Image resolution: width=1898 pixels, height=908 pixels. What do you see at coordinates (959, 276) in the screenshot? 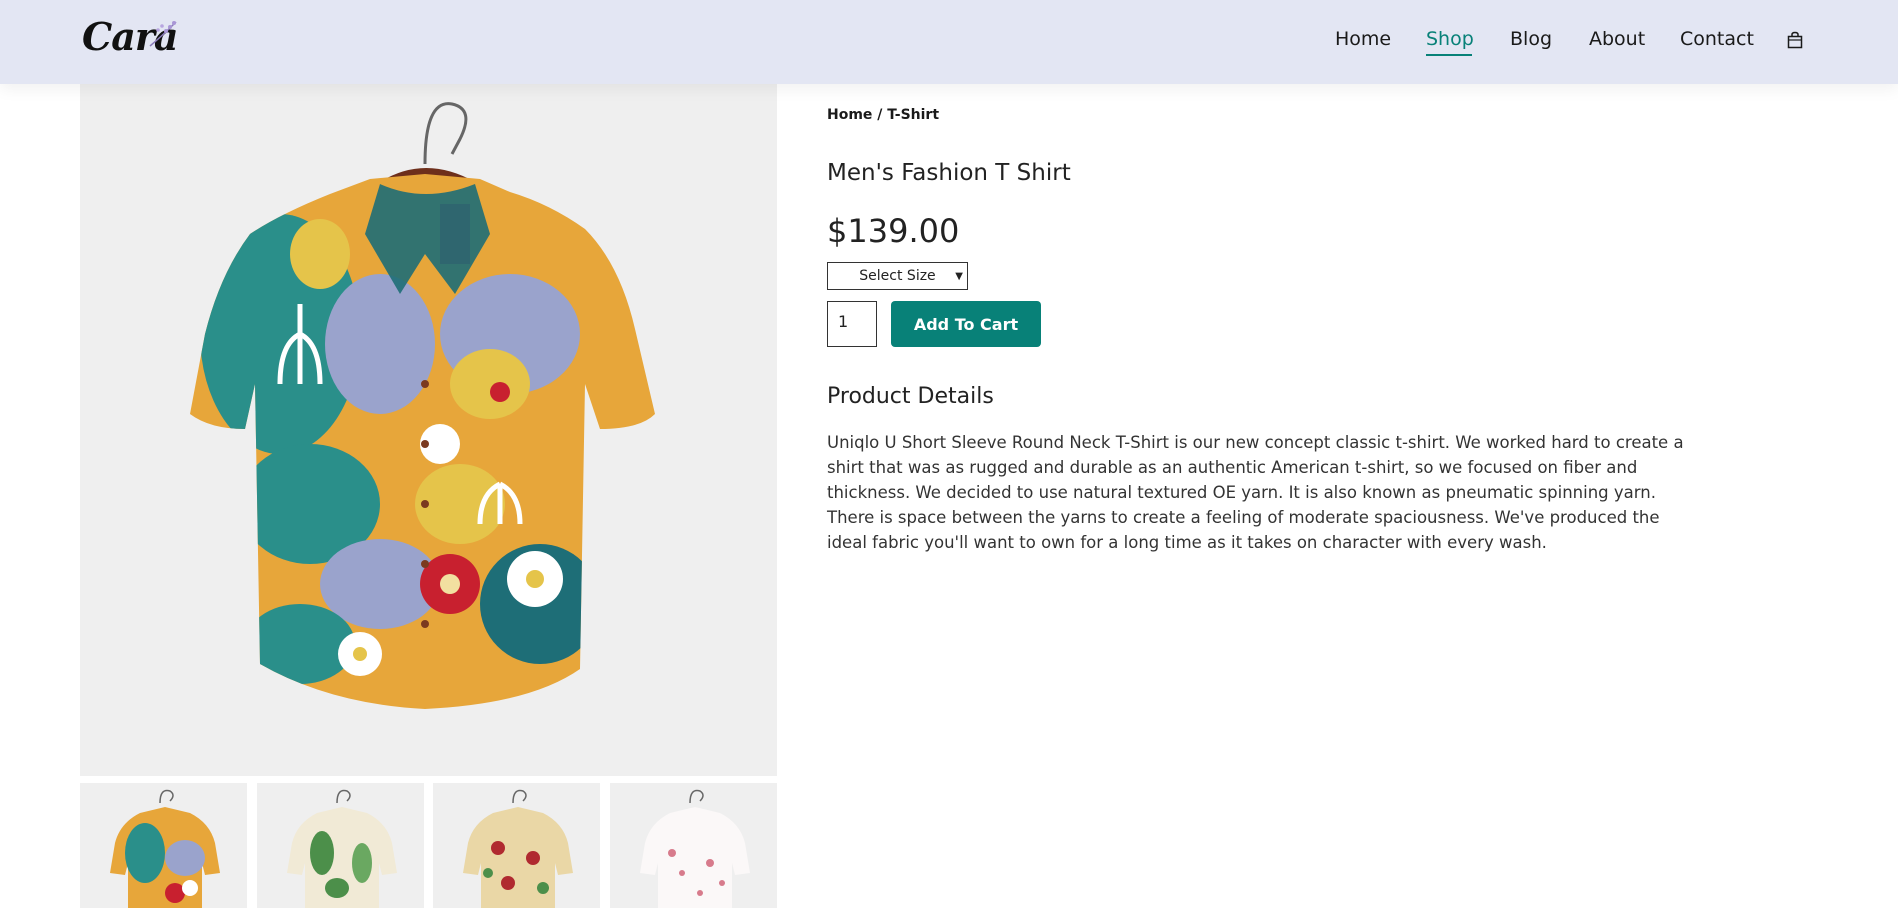
I see `chevron-down-icon: ▼` at bounding box center [959, 276].